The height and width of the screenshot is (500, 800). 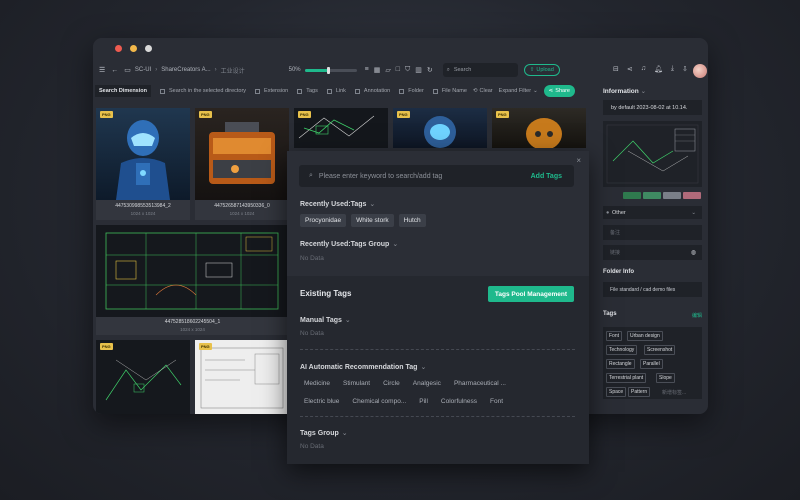 What do you see at coordinates (630, 69) in the screenshot?
I see `share-icon: ⋖` at bounding box center [630, 69].